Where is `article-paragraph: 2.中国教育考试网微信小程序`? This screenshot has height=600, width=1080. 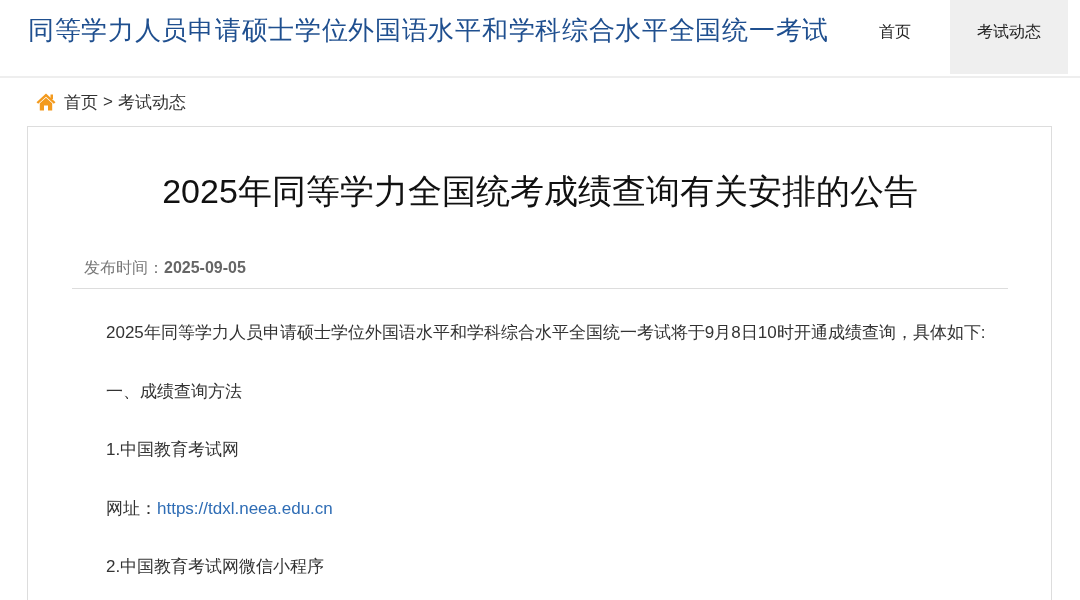
article-paragraph: 2.中国教育考试网微信小程序 is located at coordinates (216, 567).